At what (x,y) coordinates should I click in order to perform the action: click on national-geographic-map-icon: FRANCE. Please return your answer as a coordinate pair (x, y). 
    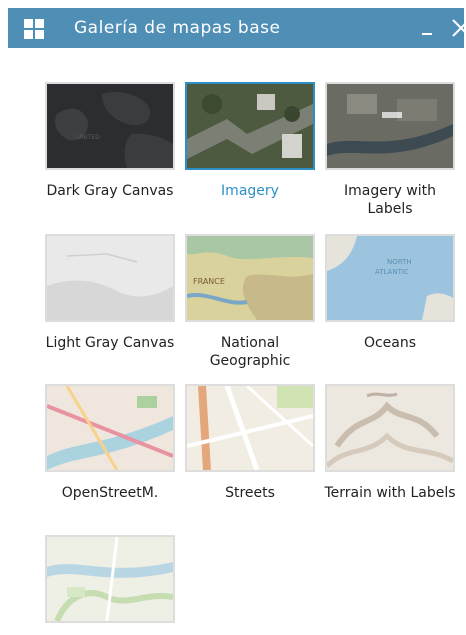
    Looking at the image, I should click on (250, 278).